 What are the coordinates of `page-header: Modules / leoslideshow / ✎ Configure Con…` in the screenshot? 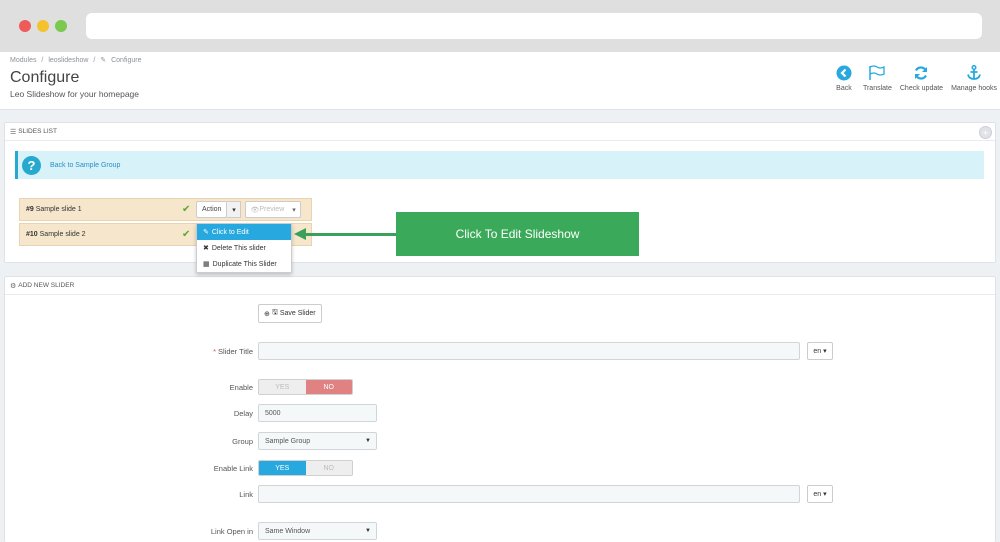 It's located at (500, 81).